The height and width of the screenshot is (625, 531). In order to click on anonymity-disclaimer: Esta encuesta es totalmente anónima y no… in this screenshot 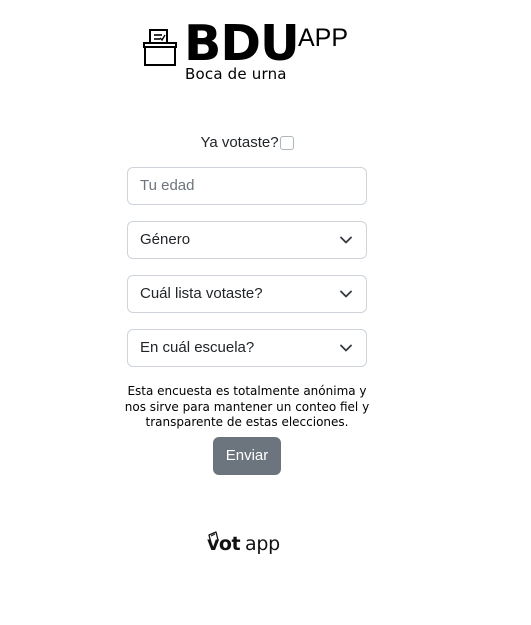, I will do `click(247, 406)`.